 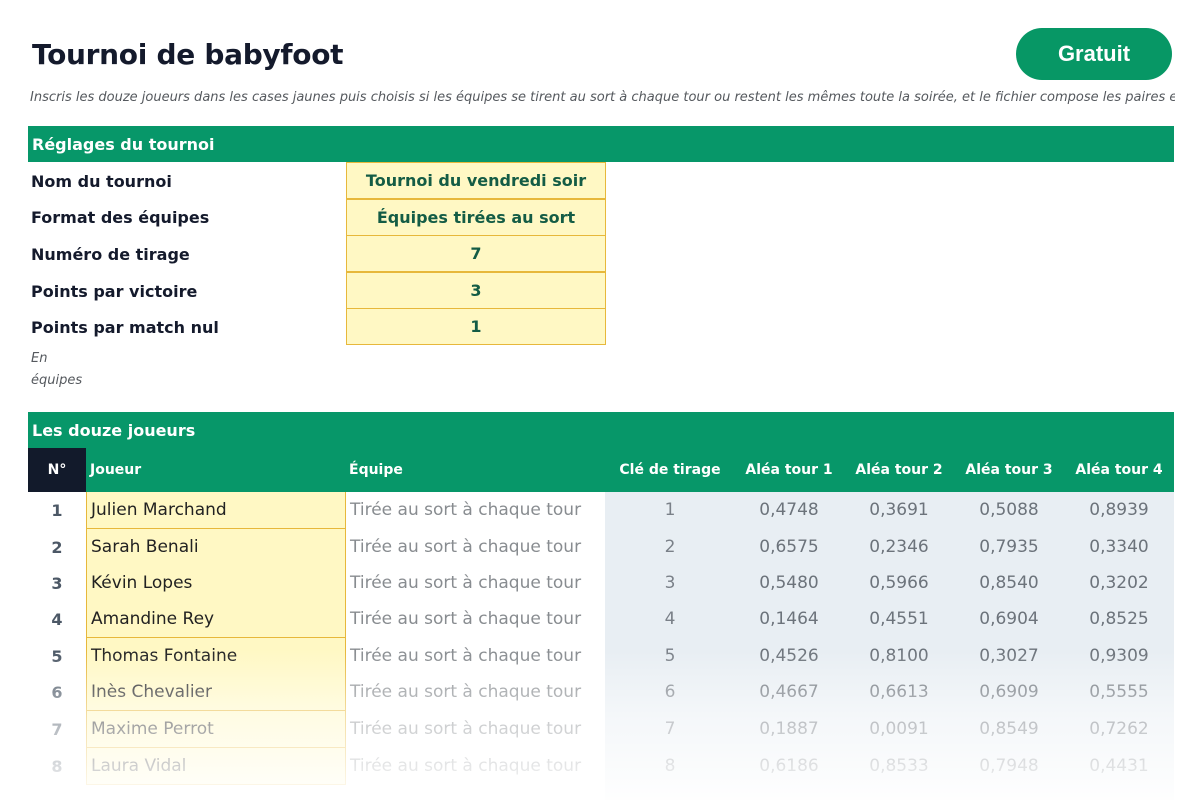 I want to click on random-round-4-cell: 0,8939, so click(x=1119, y=510).